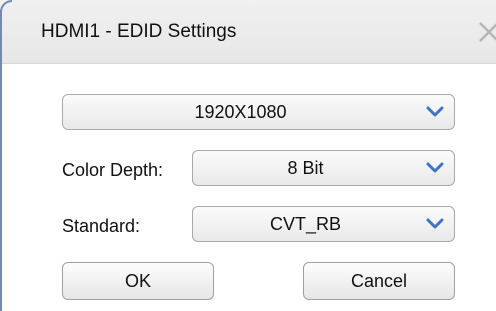  Describe the element at coordinates (379, 281) in the screenshot. I see `cancel-button: Cancel` at that location.